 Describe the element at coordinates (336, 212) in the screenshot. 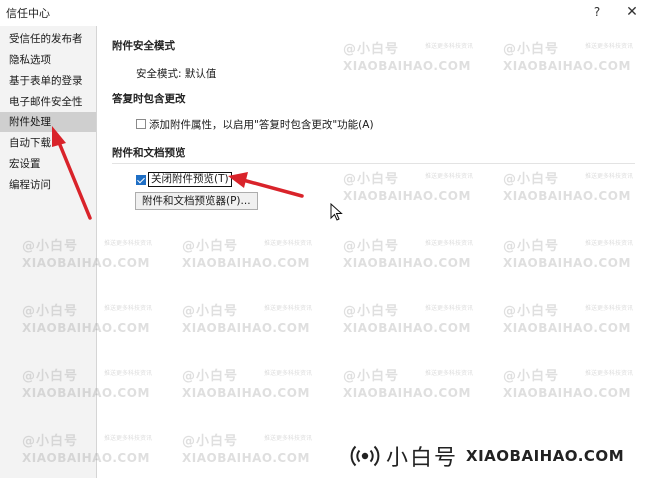

I see `mouse-cursor-icon` at that location.